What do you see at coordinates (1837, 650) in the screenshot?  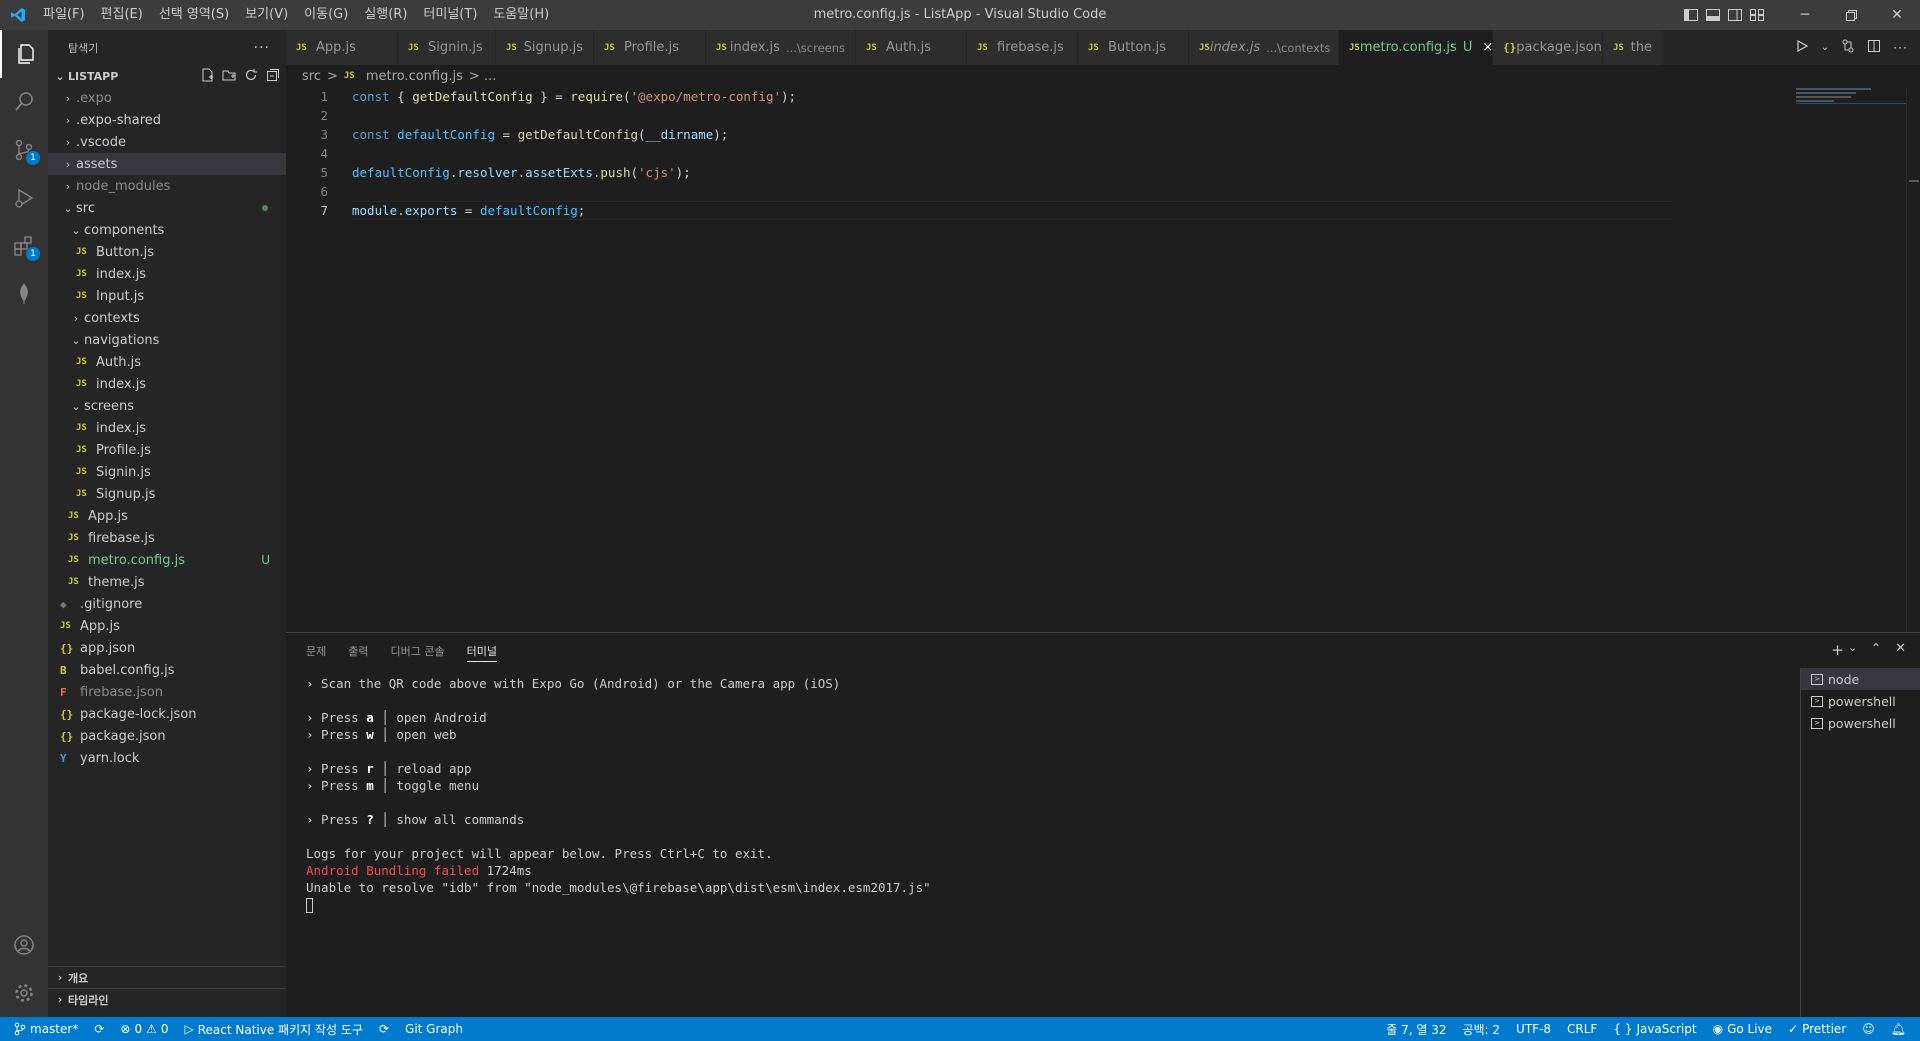 I see `new-terminal-icon: +` at bounding box center [1837, 650].